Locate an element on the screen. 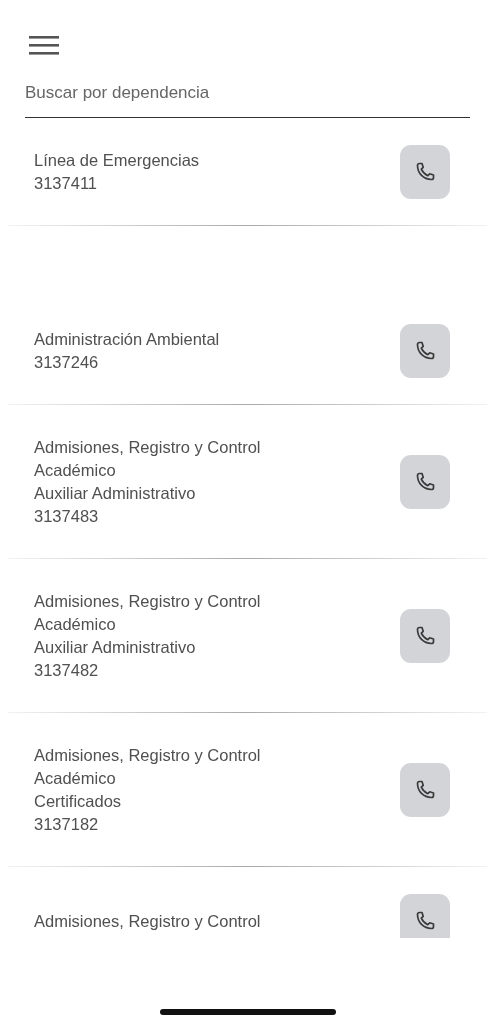  phone-number: 3137483 is located at coordinates (67, 516).